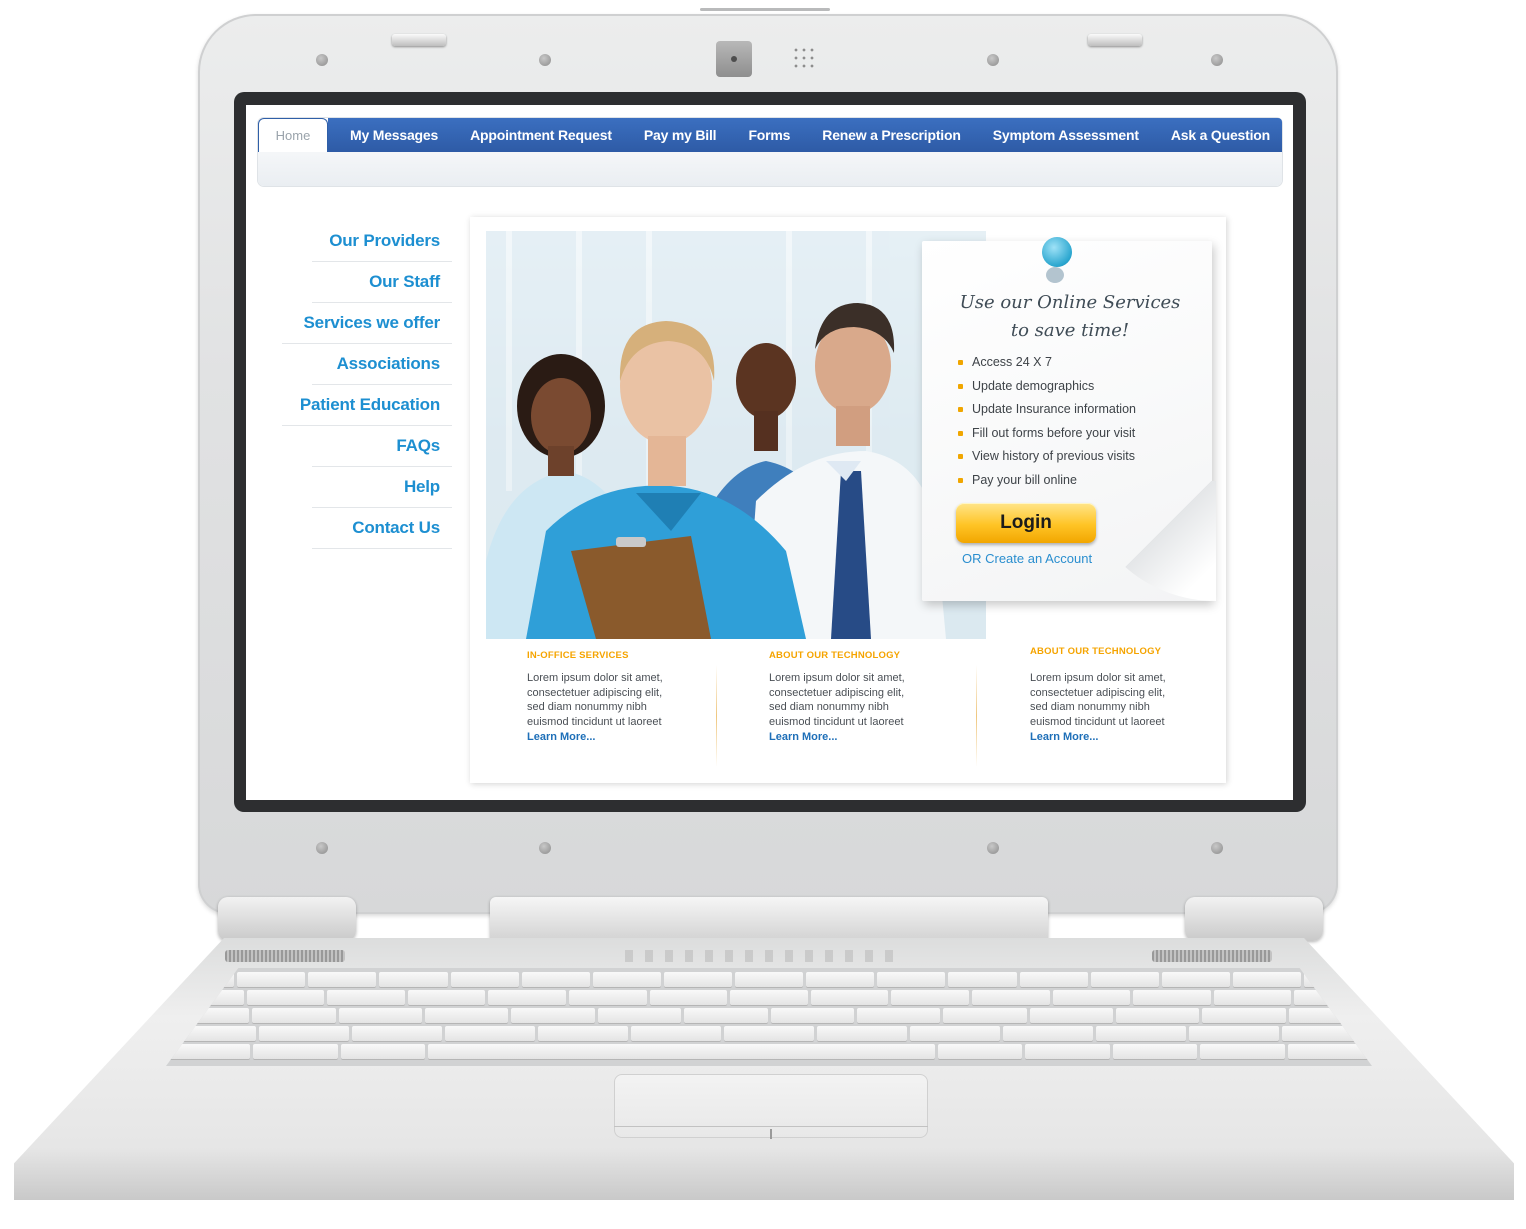 The width and height of the screenshot is (1526, 1229). What do you see at coordinates (769, 135) in the screenshot?
I see `nav-forms: Forms` at bounding box center [769, 135].